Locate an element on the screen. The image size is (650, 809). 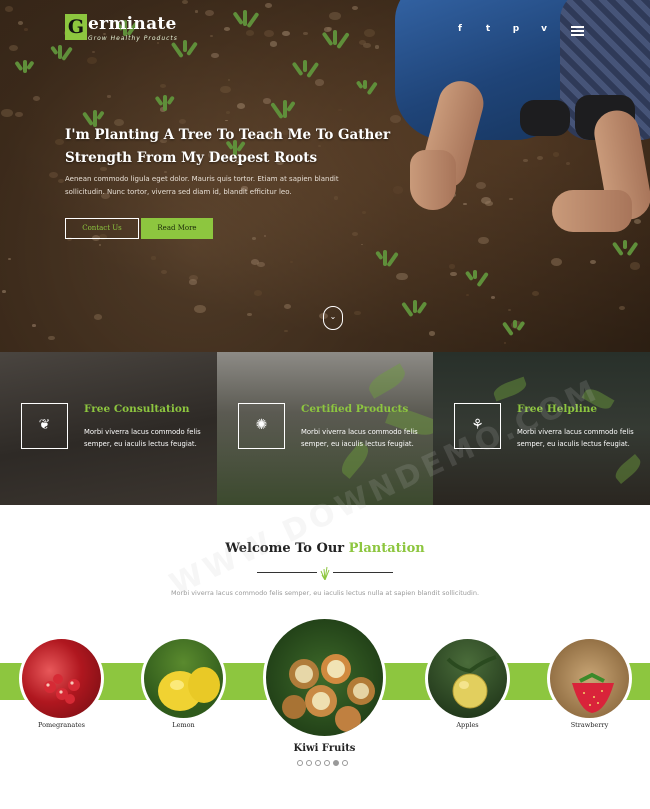
fruit-label: Strawberry is located at coordinates (589, 725).